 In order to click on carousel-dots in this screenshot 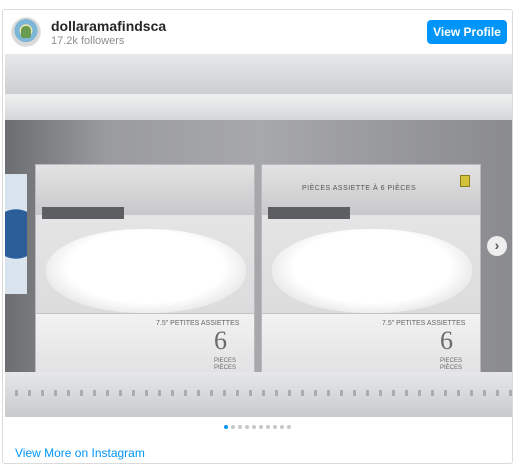, I will do `click(257, 428)`.